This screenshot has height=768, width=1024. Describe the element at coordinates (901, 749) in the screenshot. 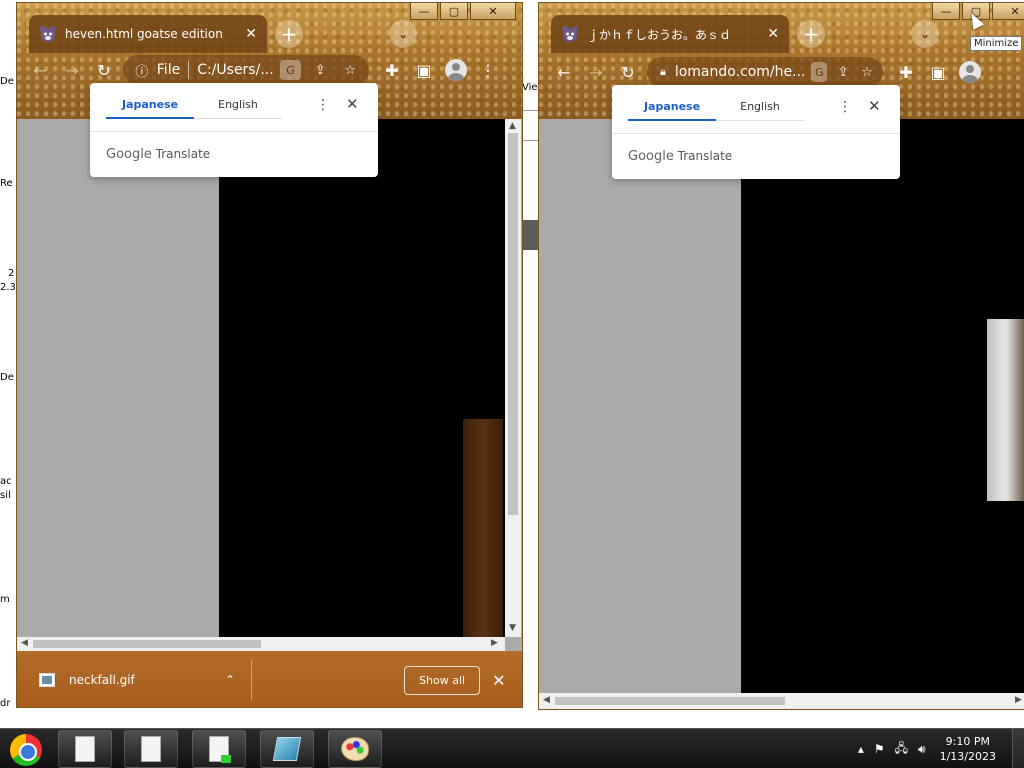

I see `network-icon: 🖧︎` at that location.